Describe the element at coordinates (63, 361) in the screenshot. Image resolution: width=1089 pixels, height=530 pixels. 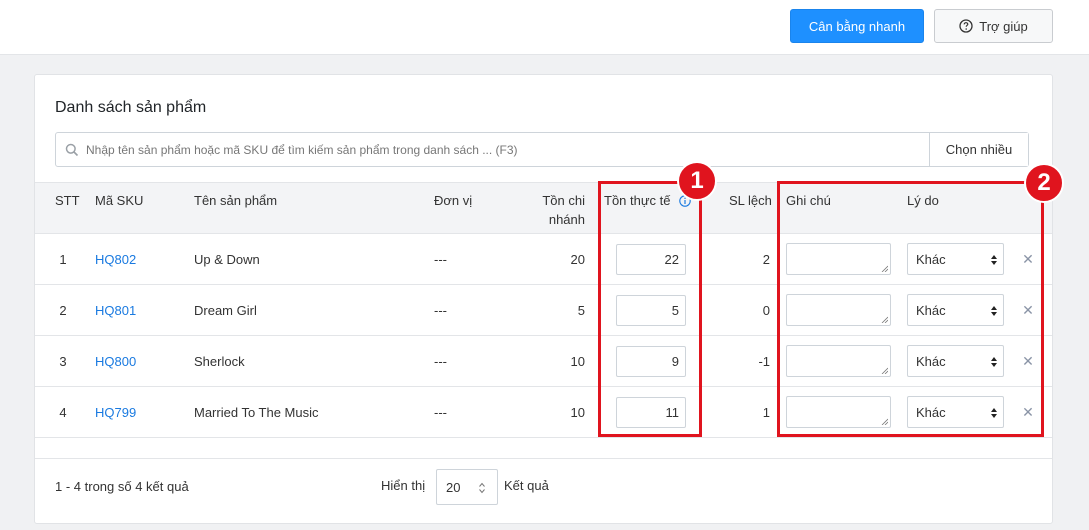
I see `row-stt: 3` at that location.